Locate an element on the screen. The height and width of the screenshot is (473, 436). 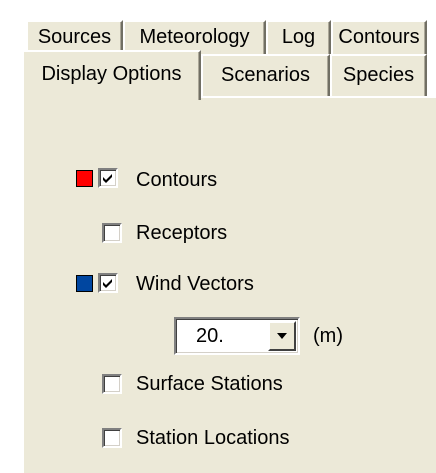
tab-species-label: Species is located at coordinates (378, 75).